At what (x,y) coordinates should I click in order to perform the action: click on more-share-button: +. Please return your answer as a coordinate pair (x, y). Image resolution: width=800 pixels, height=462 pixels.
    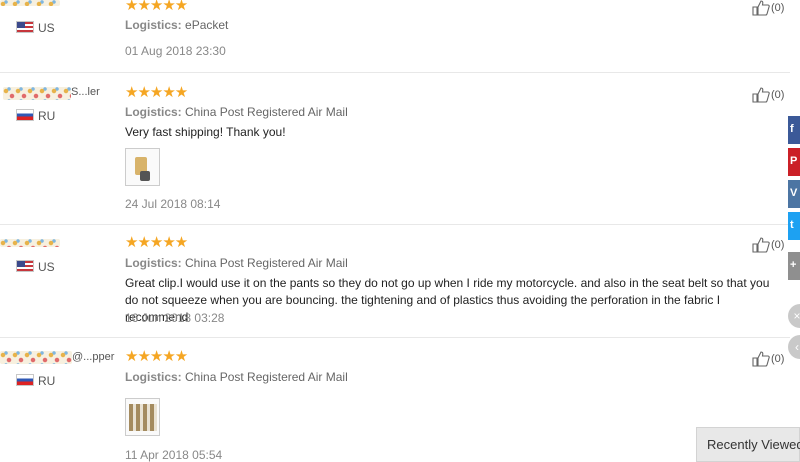
    Looking at the image, I should click on (794, 266).